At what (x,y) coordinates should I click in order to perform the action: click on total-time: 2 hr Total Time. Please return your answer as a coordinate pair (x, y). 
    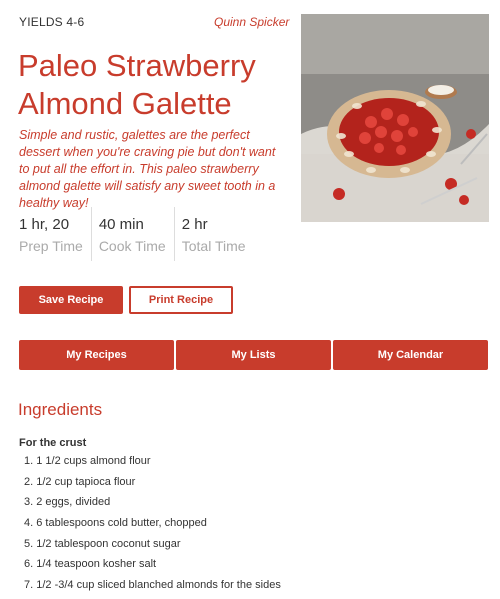
    Looking at the image, I should click on (213, 234).